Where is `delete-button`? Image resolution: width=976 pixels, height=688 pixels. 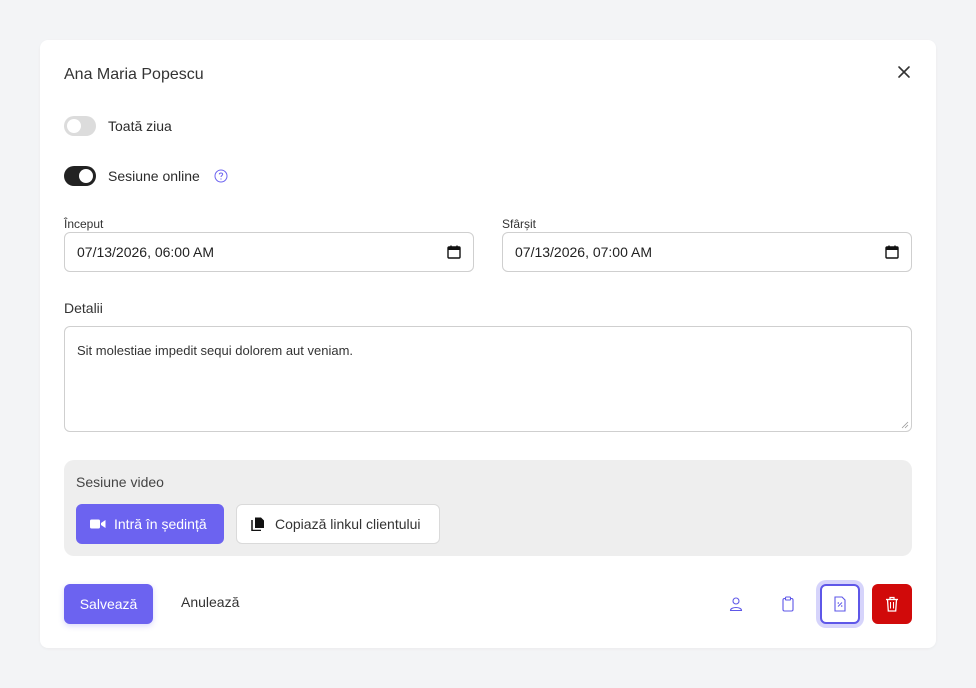
delete-button is located at coordinates (892, 604).